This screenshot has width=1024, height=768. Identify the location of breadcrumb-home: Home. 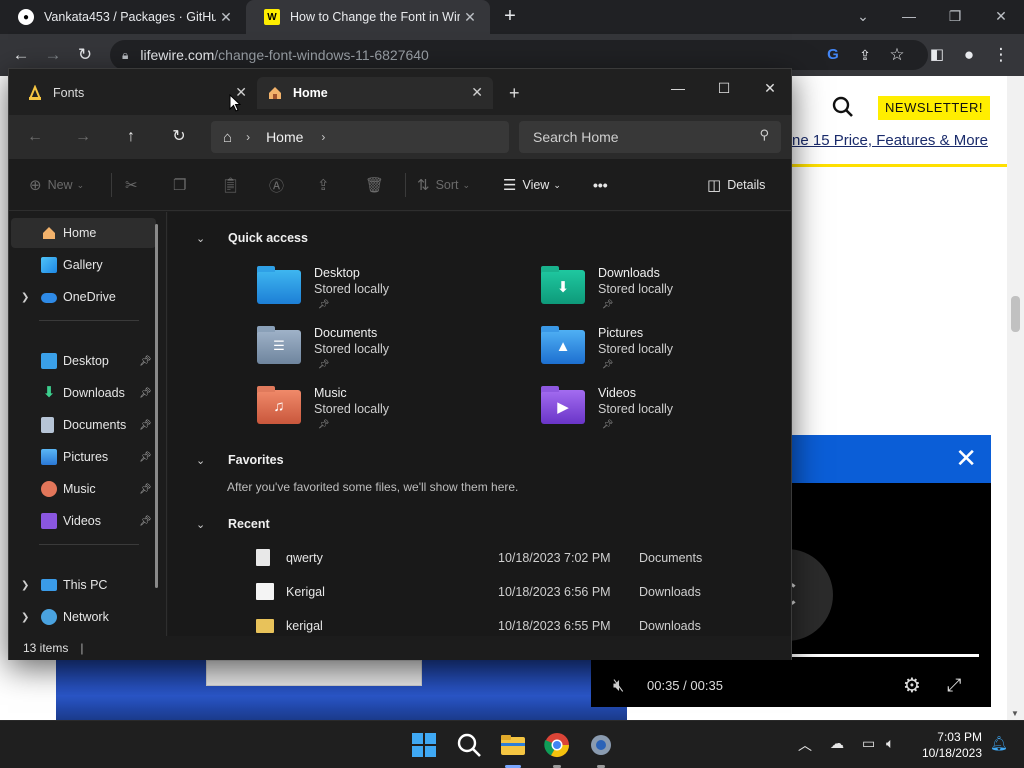
(284, 137).